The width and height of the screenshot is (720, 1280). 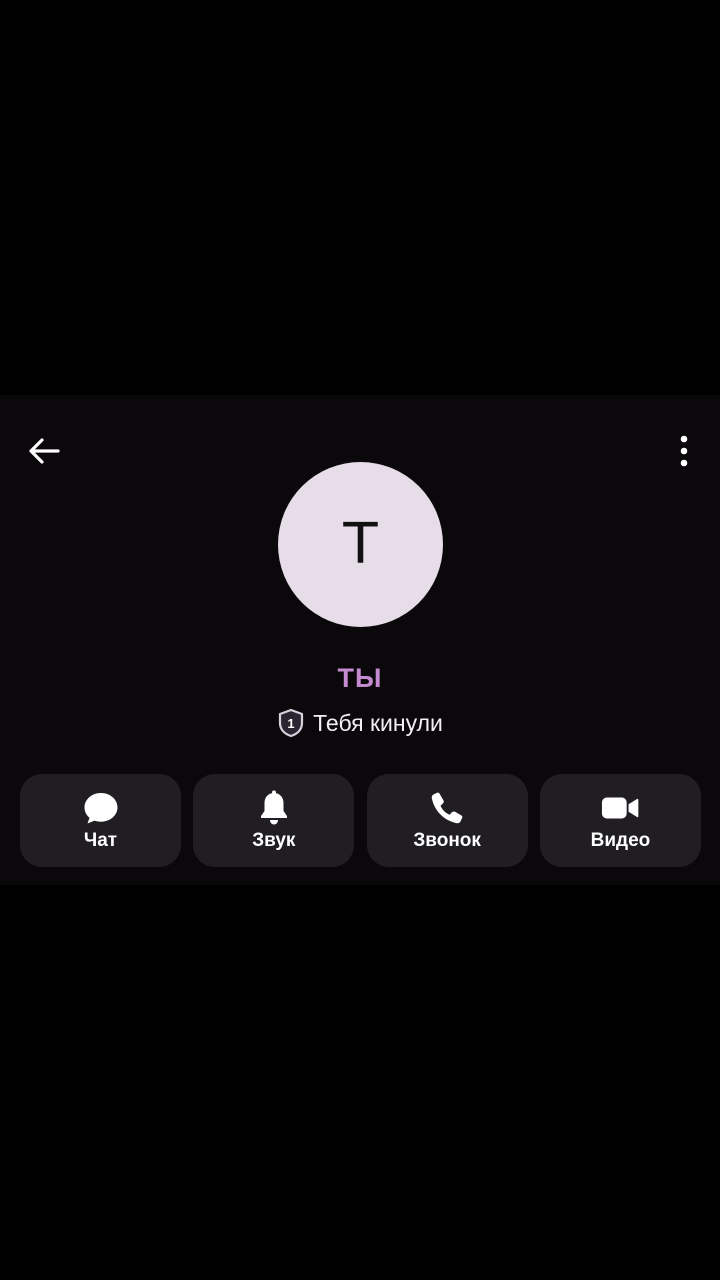 What do you see at coordinates (620, 808) in the screenshot?
I see `video-camera-icon` at bounding box center [620, 808].